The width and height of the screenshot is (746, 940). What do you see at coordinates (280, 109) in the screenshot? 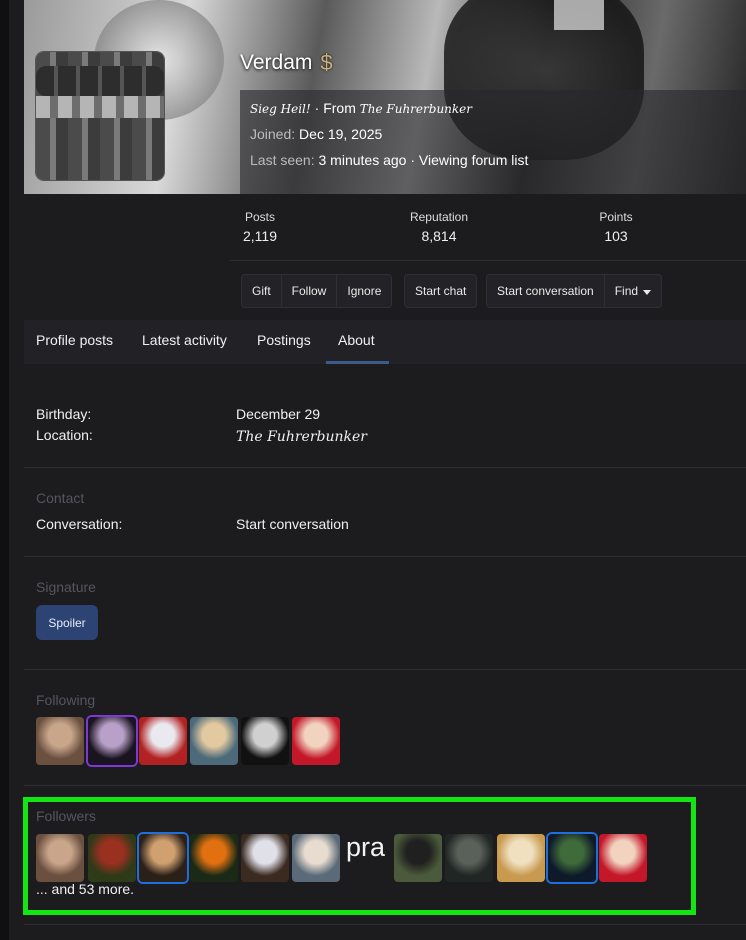
I see `user-title: Sieg Heil!` at bounding box center [280, 109].